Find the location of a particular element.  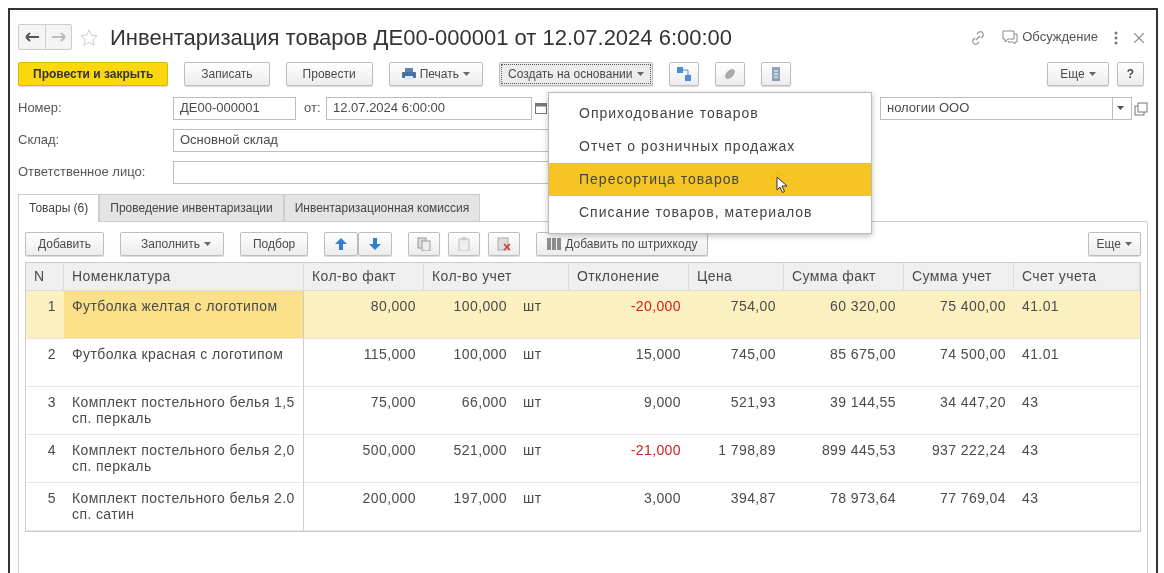

table-row: 1 Футболка желтая с логотипом 80,000 100,000 шт -20,000 754,00 60 320,00 75 400,00 41.01 is located at coordinates (583, 315).